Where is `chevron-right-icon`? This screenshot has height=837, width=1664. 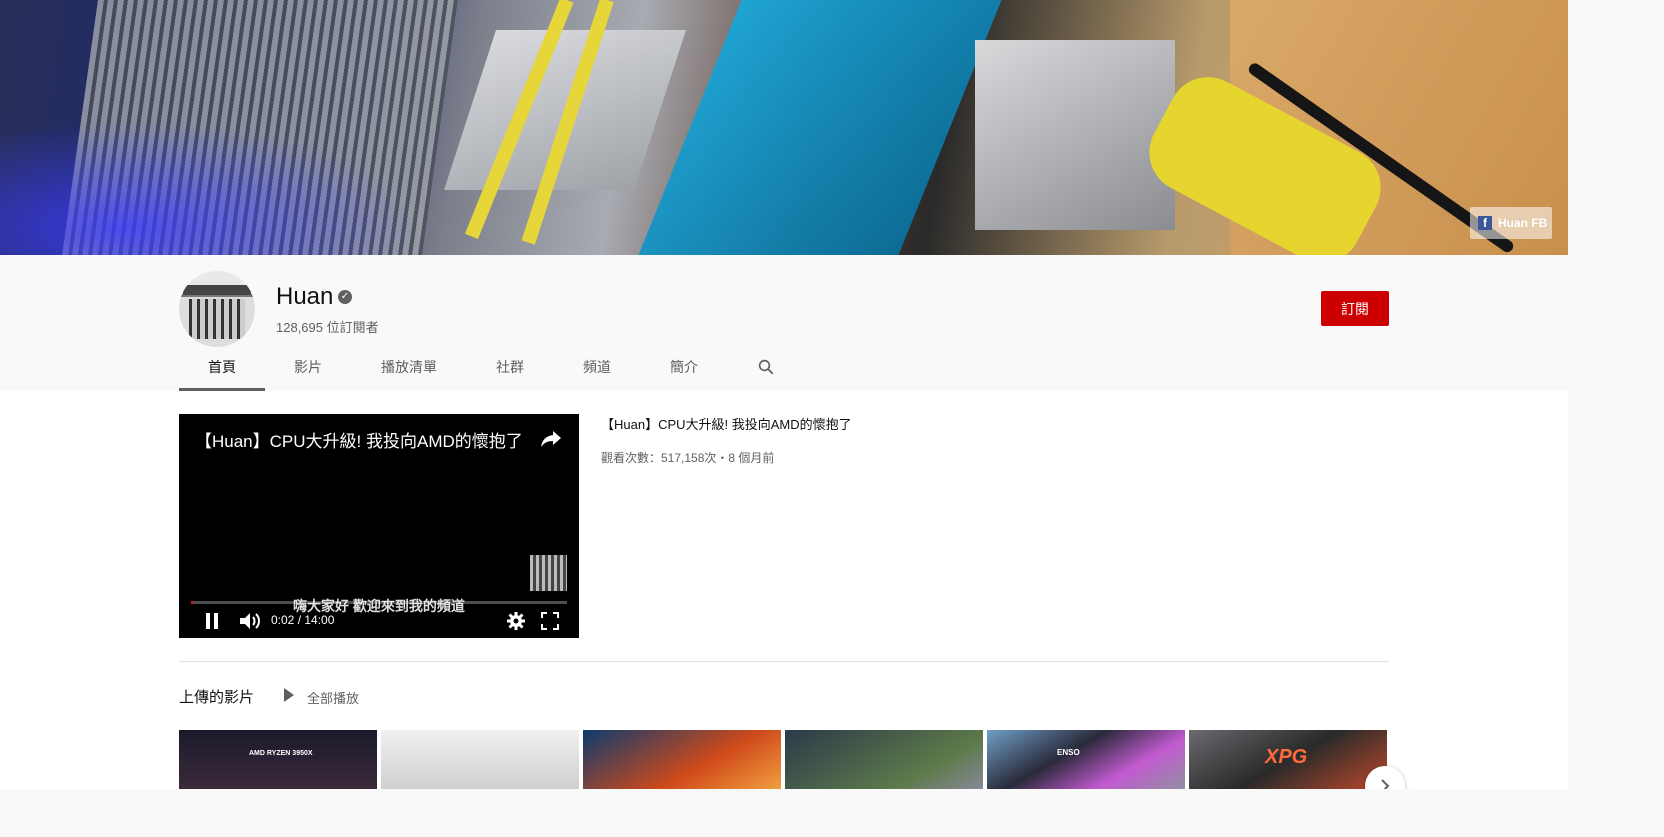
chevron-right-icon is located at coordinates (1385, 784).